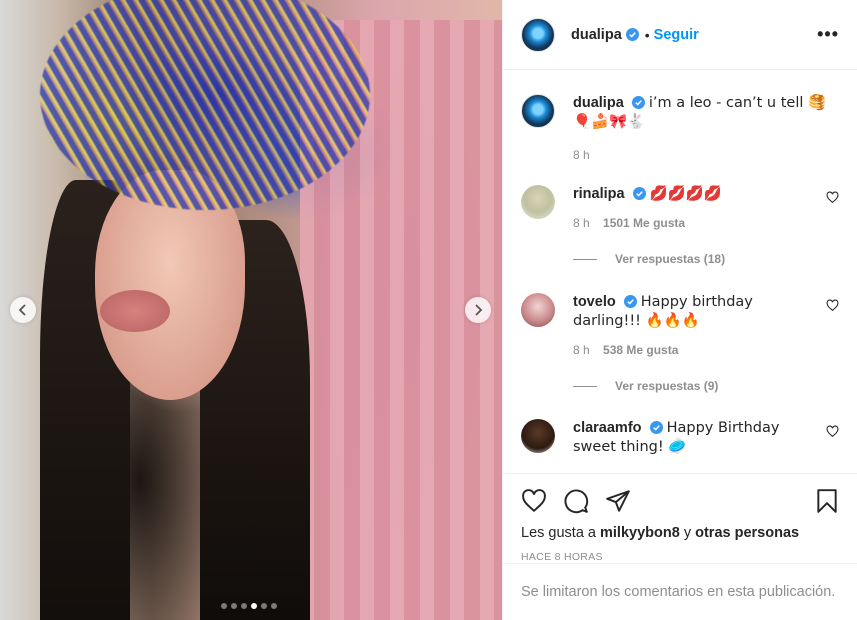  I want to click on liked-by-others: otras personas, so click(747, 533).